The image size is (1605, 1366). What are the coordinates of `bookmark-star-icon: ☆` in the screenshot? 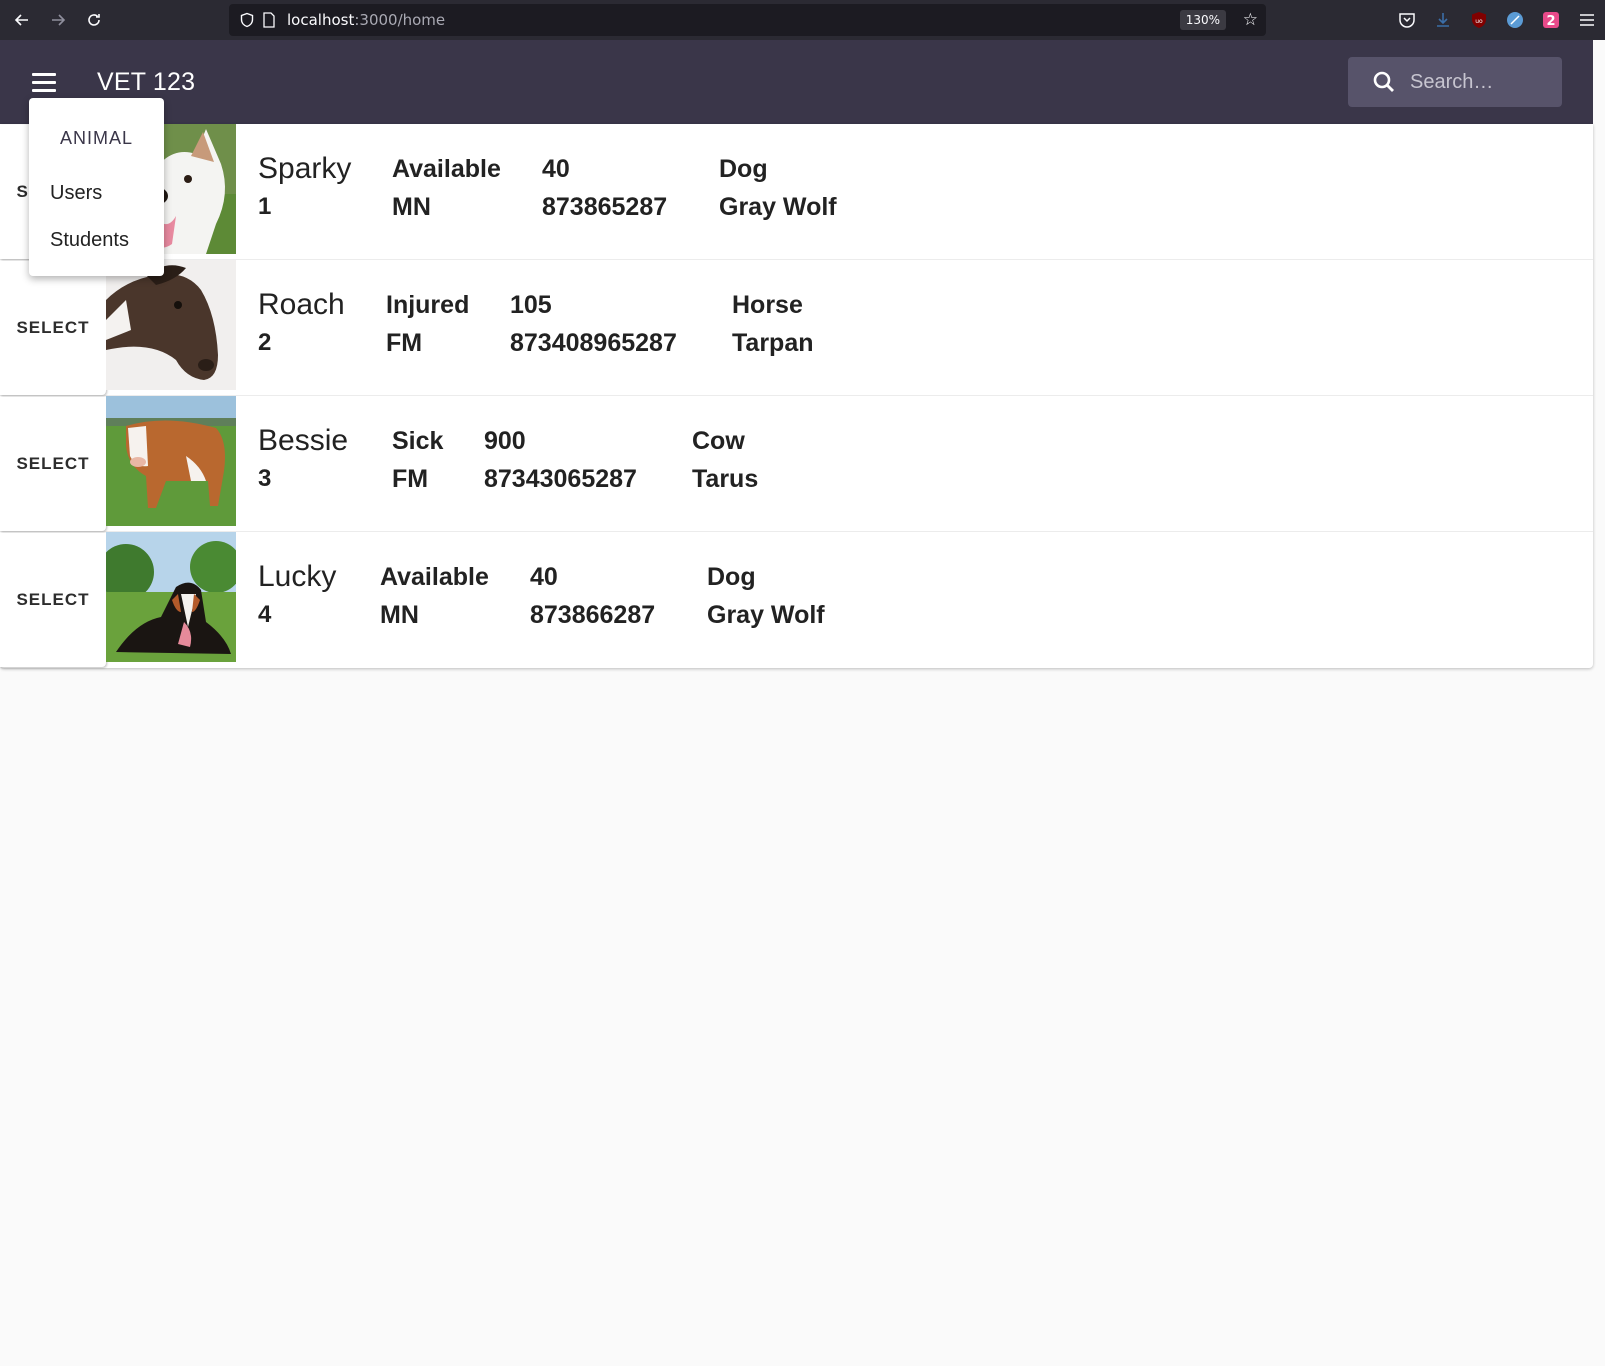 It's located at (1250, 20).